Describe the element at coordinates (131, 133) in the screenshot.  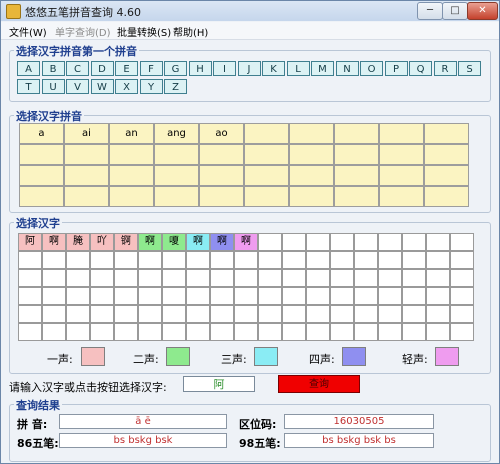
I see `pinyin-cell: an` at that location.